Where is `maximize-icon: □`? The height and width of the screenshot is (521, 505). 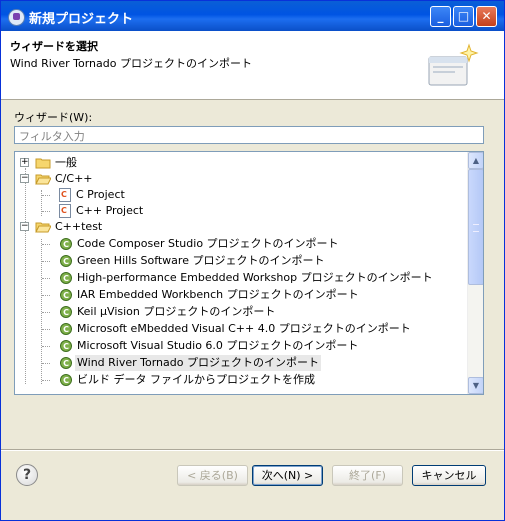 maximize-icon: □ is located at coordinates (463, 16).